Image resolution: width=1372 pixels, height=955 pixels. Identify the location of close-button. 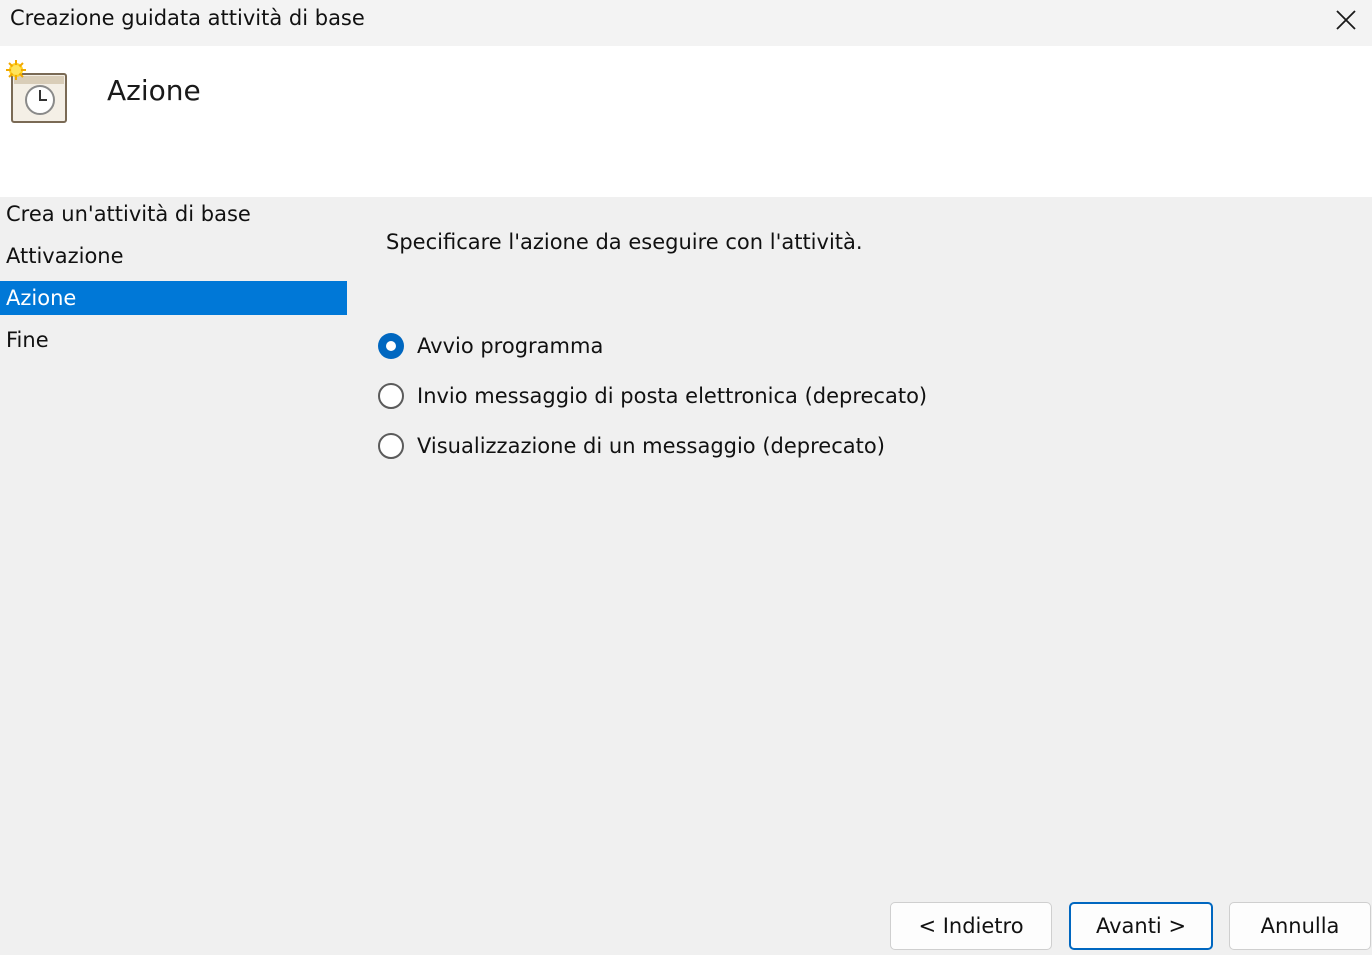
(1346, 20).